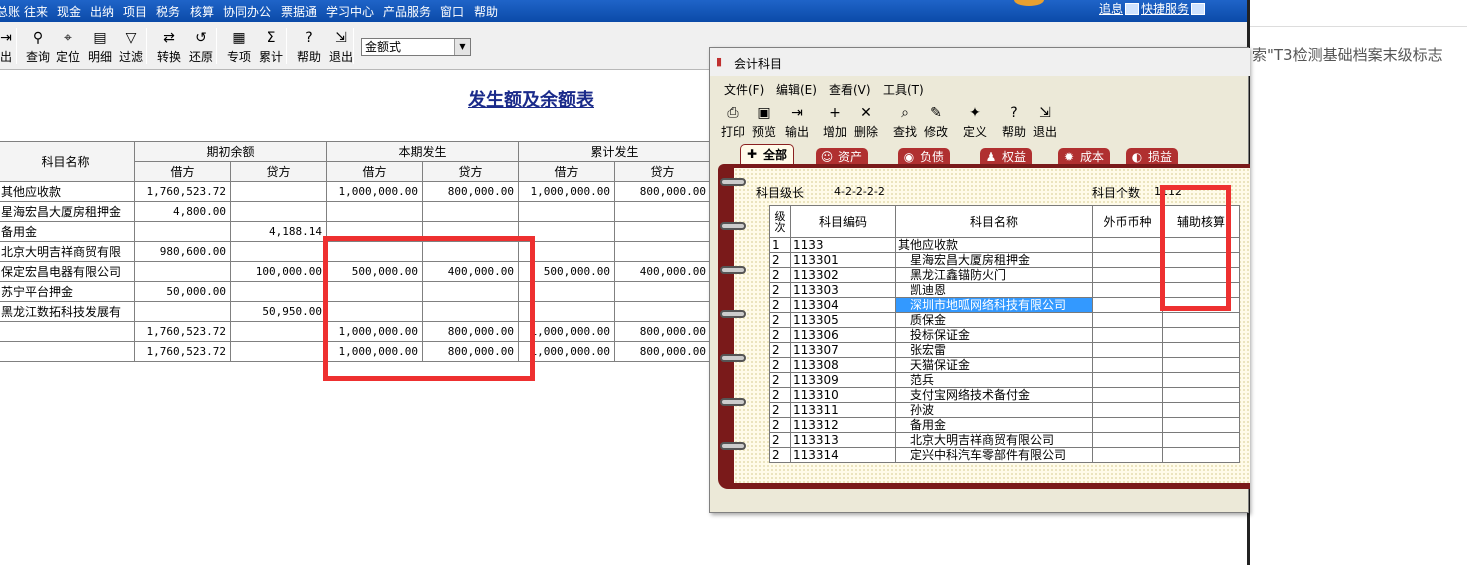 The width and height of the screenshot is (1467, 565). I want to click on table-row: 2 113308 天猫保证金, so click(1004, 365).